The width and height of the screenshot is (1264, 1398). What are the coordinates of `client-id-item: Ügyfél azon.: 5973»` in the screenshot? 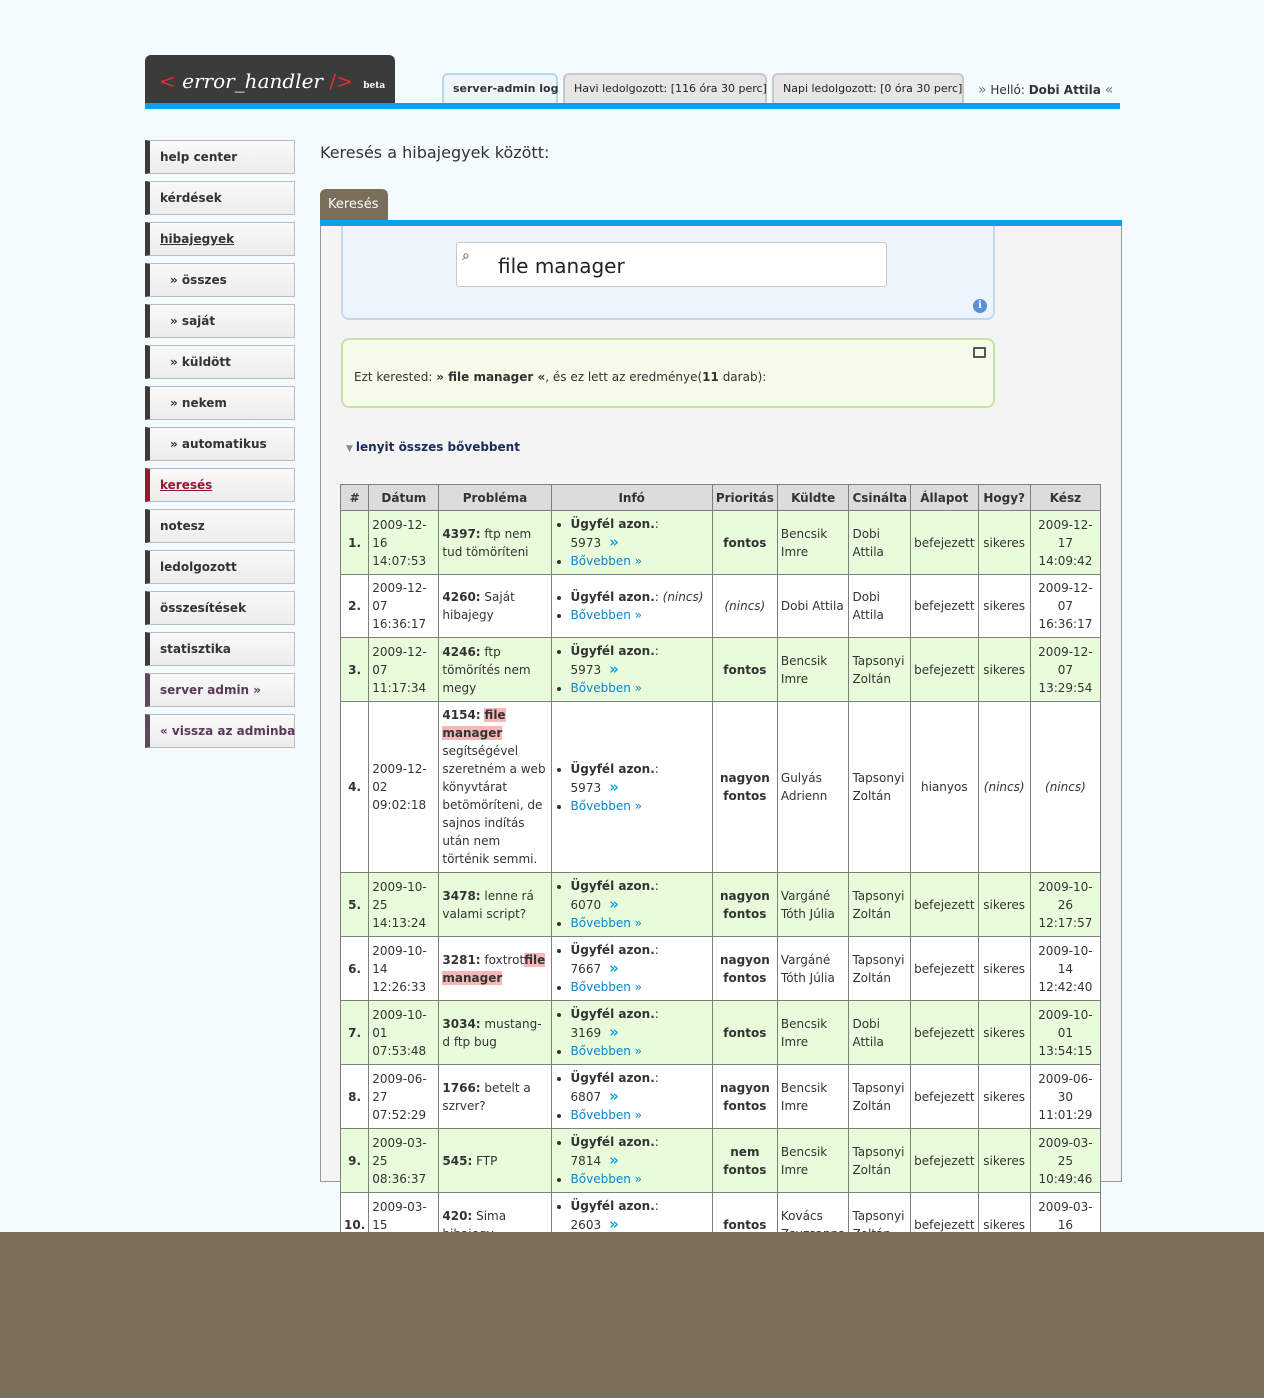 It's located at (640, 778).